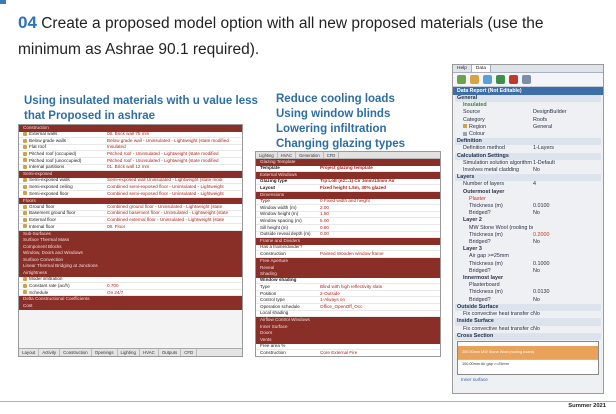 The height and width of the screenshot is (414, 616). I want to click on section-header: Sub-Surfaces, so click(130, 234).